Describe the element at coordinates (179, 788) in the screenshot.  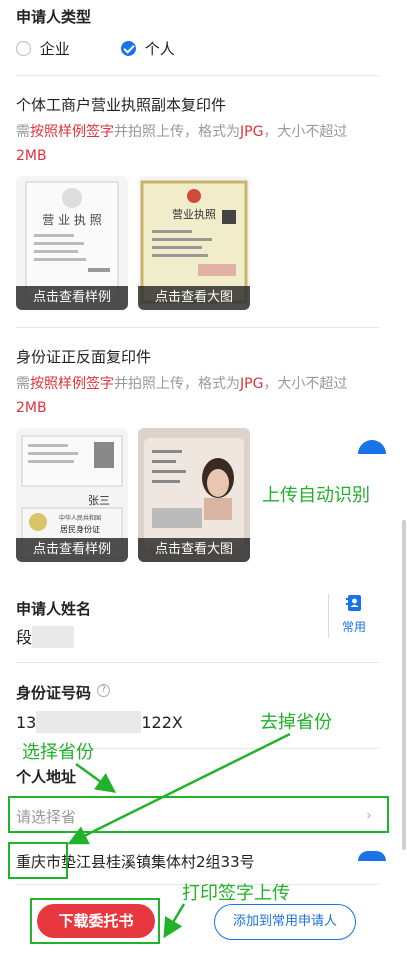
I see `arrow-remove-province` at that location.